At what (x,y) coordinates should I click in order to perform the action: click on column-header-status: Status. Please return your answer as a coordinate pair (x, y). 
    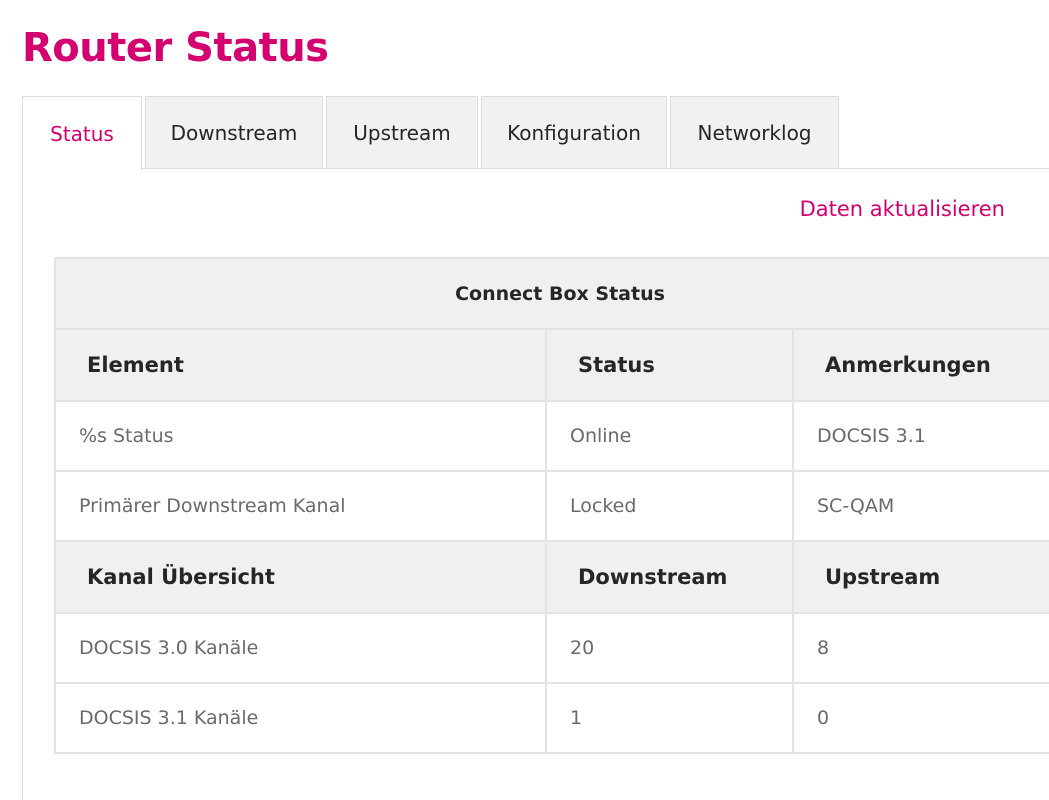
    Looking at the image, I should click on (669, 365).